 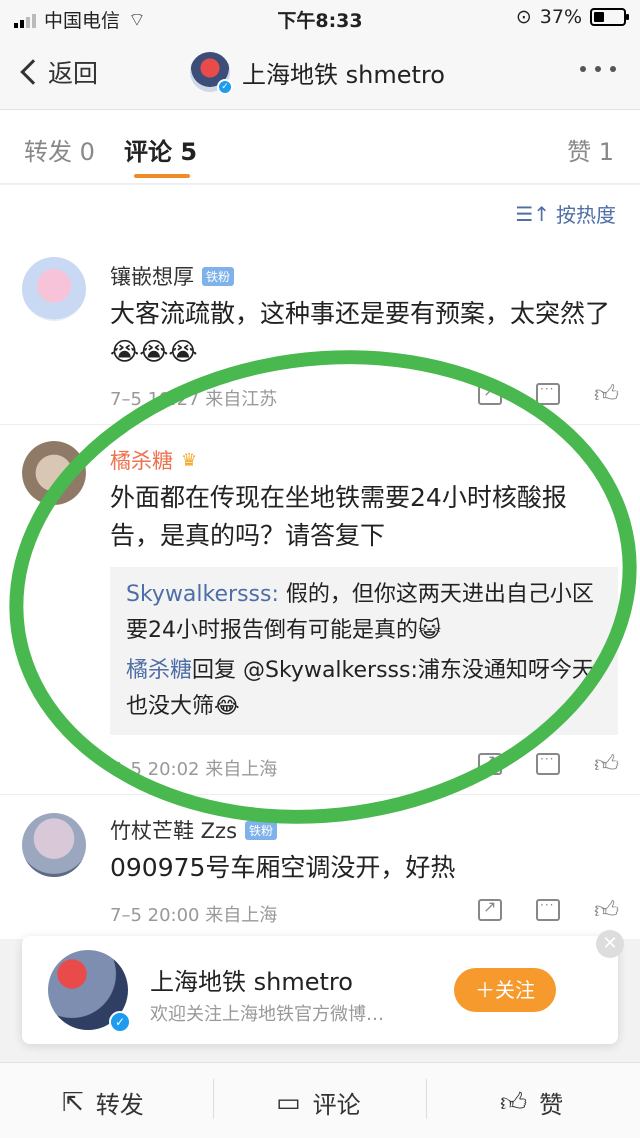 I want to click on comment-author: 橘杀糖, so click(x=141, y=460).